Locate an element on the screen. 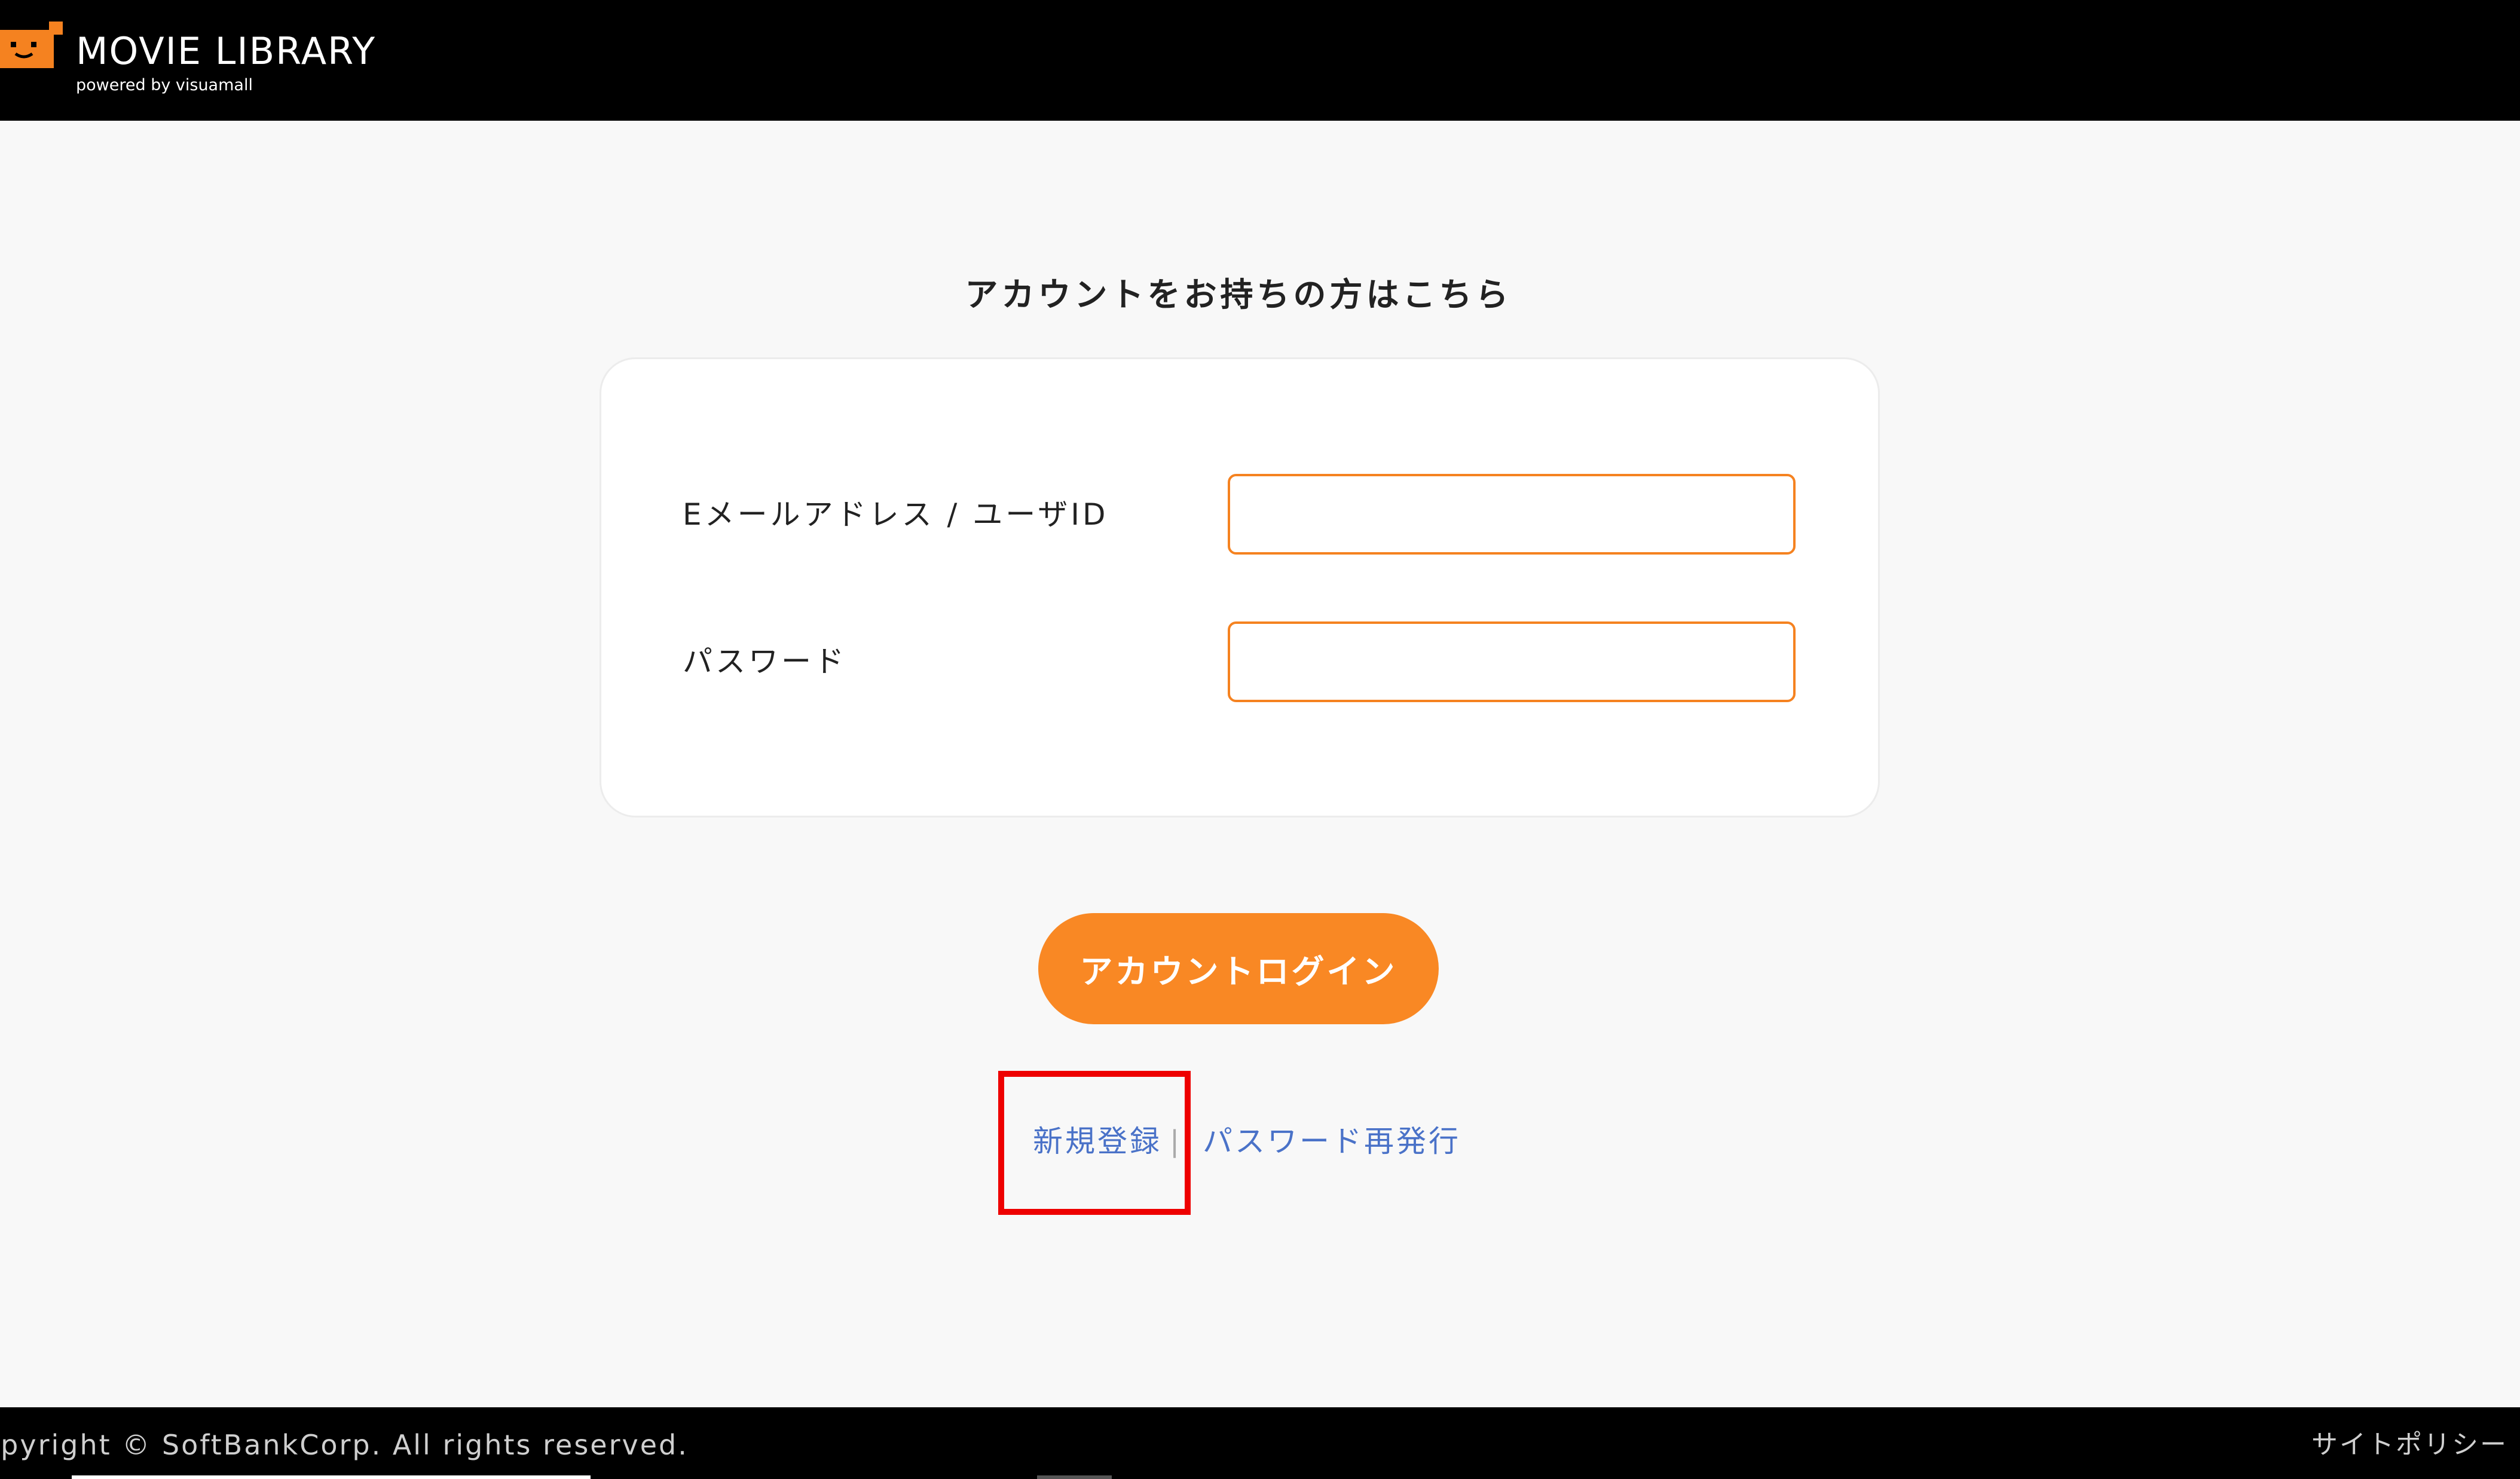 The width and height of the screenshot is (2520, 1479). scroll-indicator is located at coordinates (332, 1477).